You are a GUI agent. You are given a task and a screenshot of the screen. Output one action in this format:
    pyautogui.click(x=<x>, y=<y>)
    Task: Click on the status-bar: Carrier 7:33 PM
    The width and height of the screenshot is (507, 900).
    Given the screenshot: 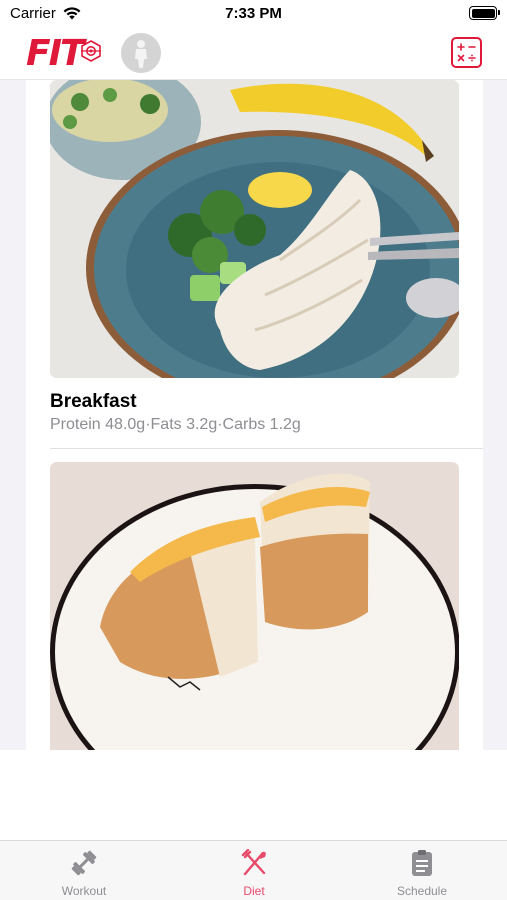 What is the action you would take?
    pyautogui.click(x=253, y=14)
    